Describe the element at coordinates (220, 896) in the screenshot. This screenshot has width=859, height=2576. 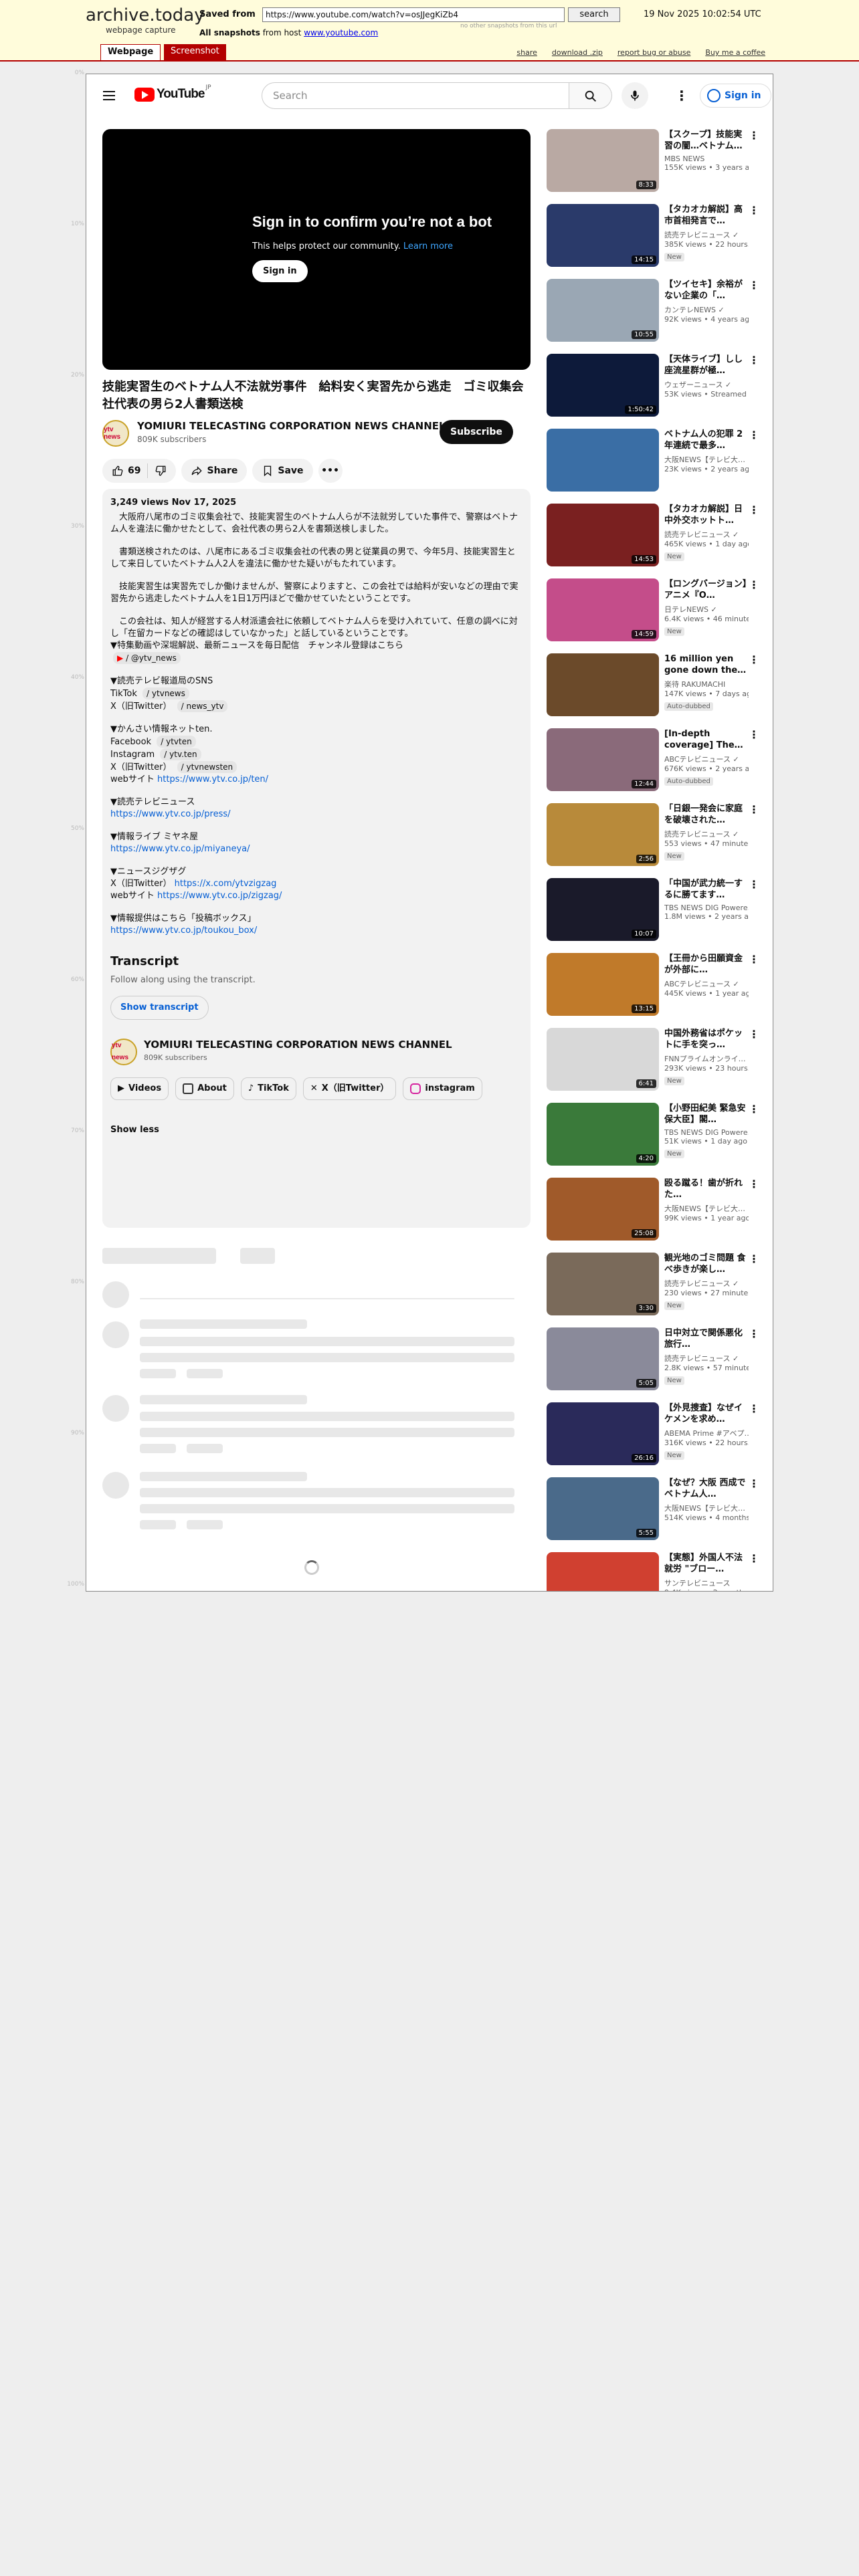
I see `zigzag-web-link: https://www.ytv.co.jp/zigzag/` at that location.